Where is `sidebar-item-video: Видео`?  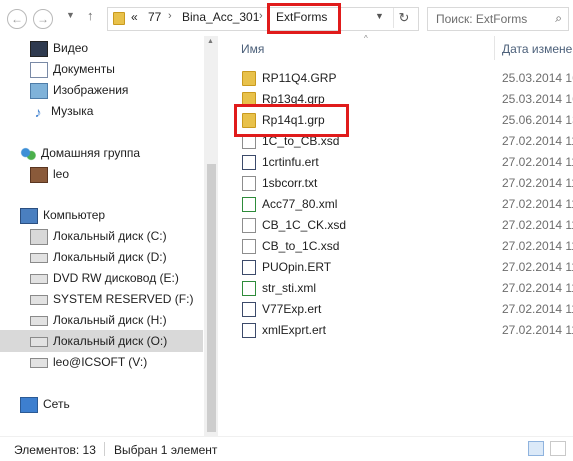
sidebar-item-video: Видео is located at coordinates (59, 48).